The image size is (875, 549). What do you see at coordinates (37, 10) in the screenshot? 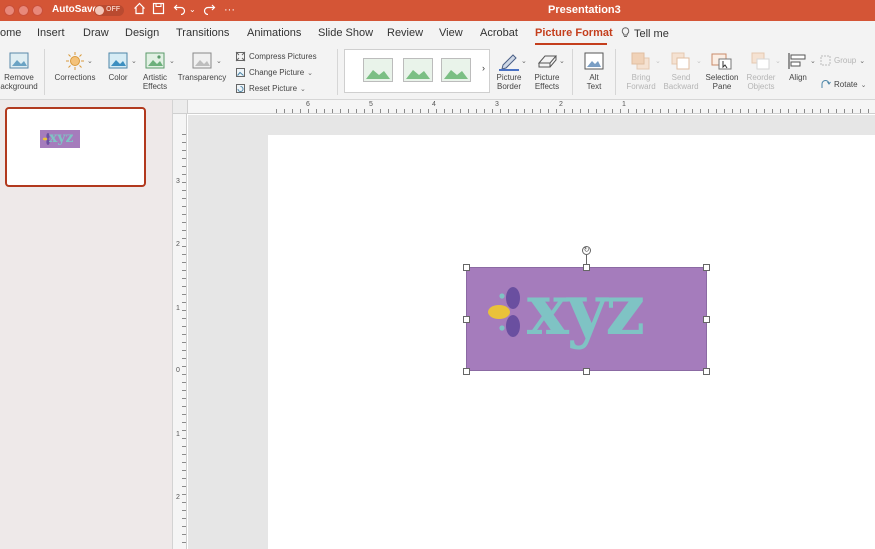
I see `zoom-window-button` at bounding box center [37, 10].